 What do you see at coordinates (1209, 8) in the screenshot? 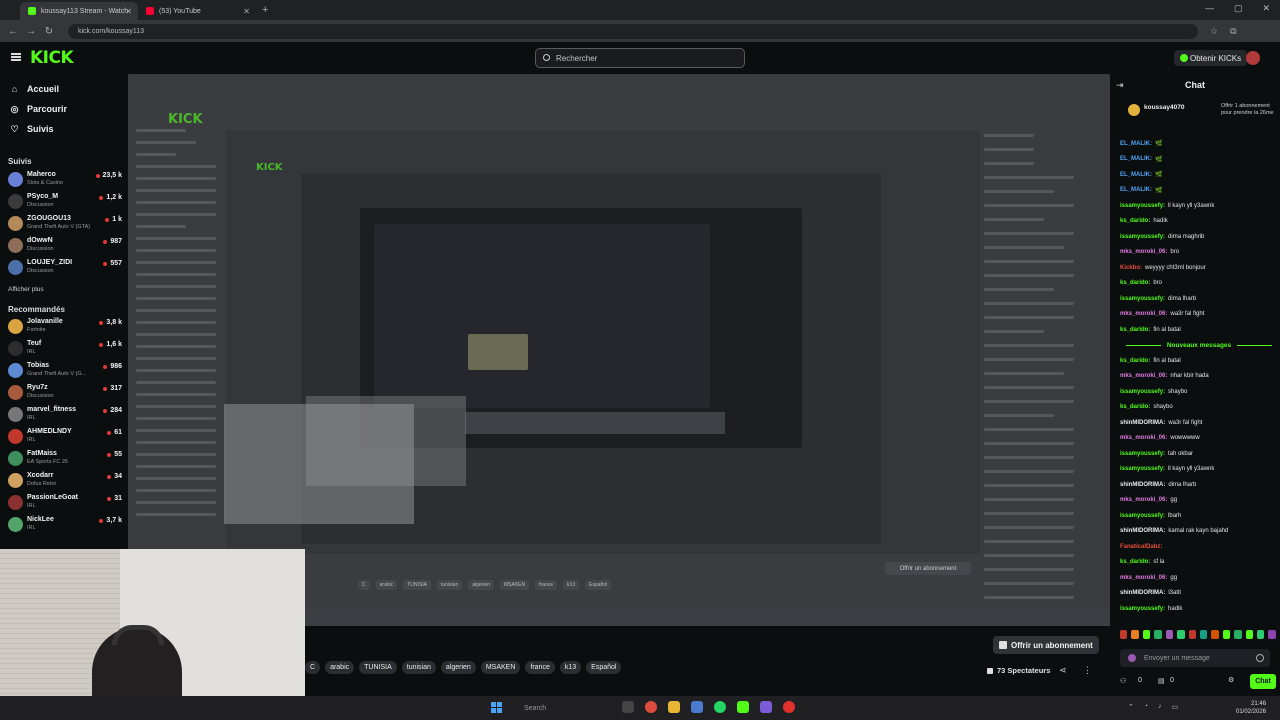
I see `minimize-icon: —` at bounding box center [1209, 8].